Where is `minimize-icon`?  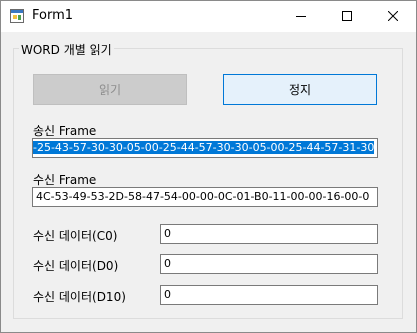
minimize-icon is located at coordinates (301, 17).